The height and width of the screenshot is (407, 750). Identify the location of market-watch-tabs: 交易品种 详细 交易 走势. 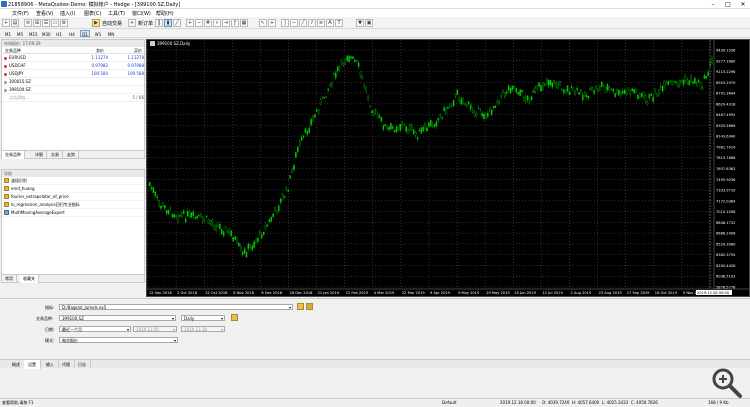
(73, 154).